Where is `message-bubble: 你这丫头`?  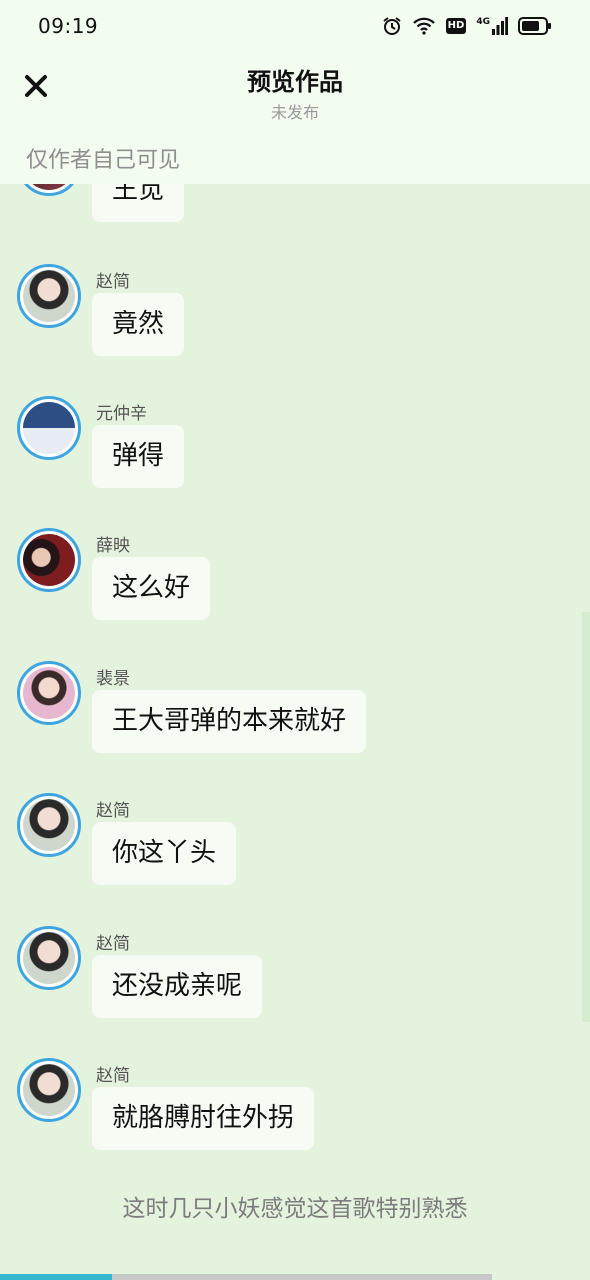 message-bubble: 你这丫头 is located at coordinates (164, 853).